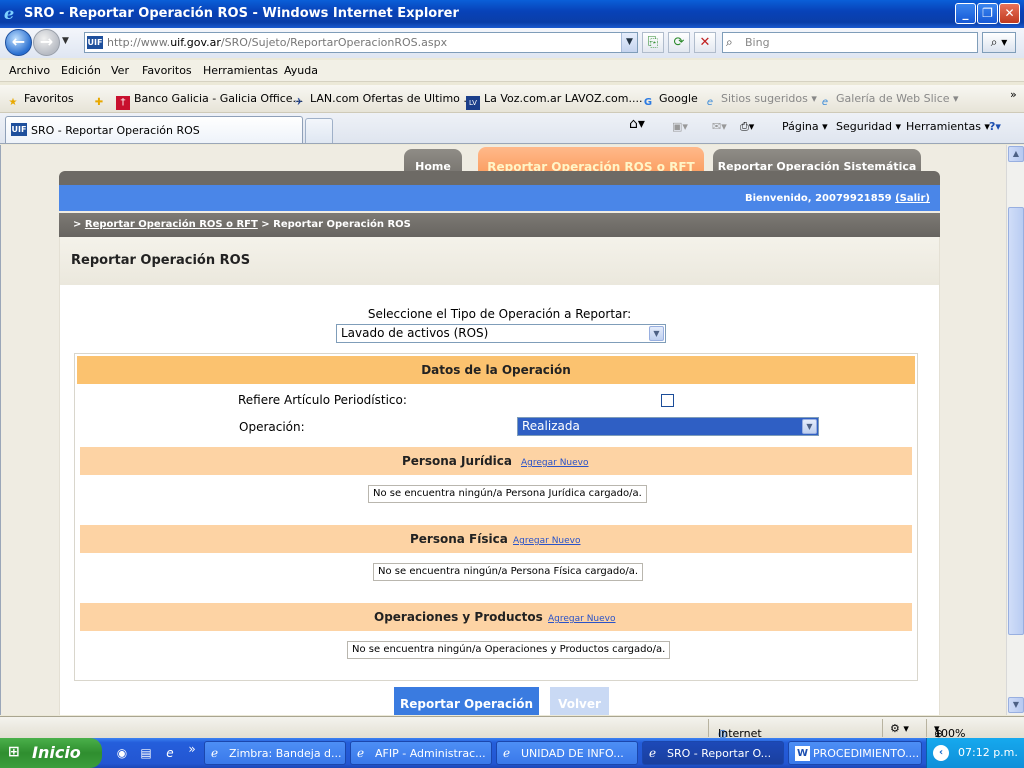 This screenshot has height=768, width=1024. What do you see at coordinates (802, 753) in the screenshot?
I see `word-icon: W` at bounding box center [802, 753].